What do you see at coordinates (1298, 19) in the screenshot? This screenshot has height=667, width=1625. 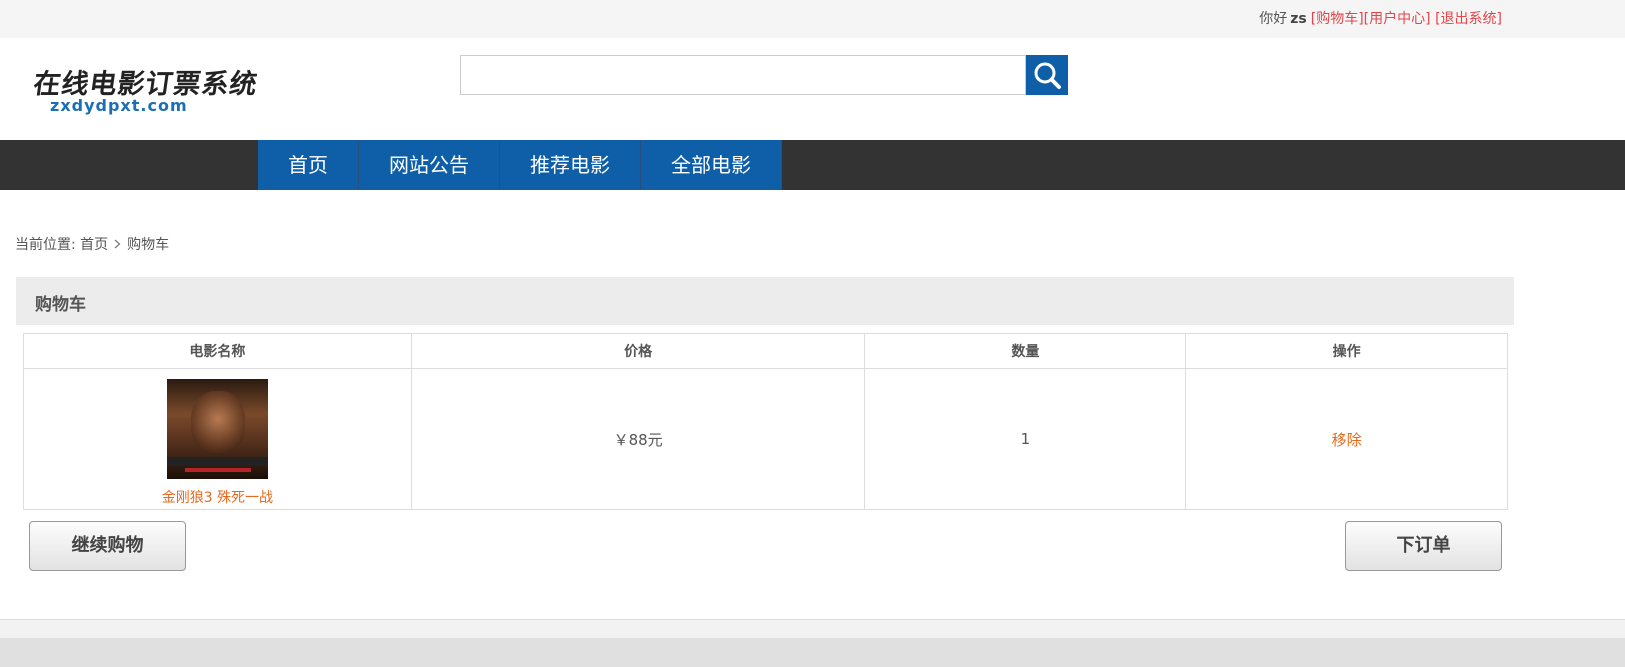 I see `username: zs` at bounding box center [1298, 19].